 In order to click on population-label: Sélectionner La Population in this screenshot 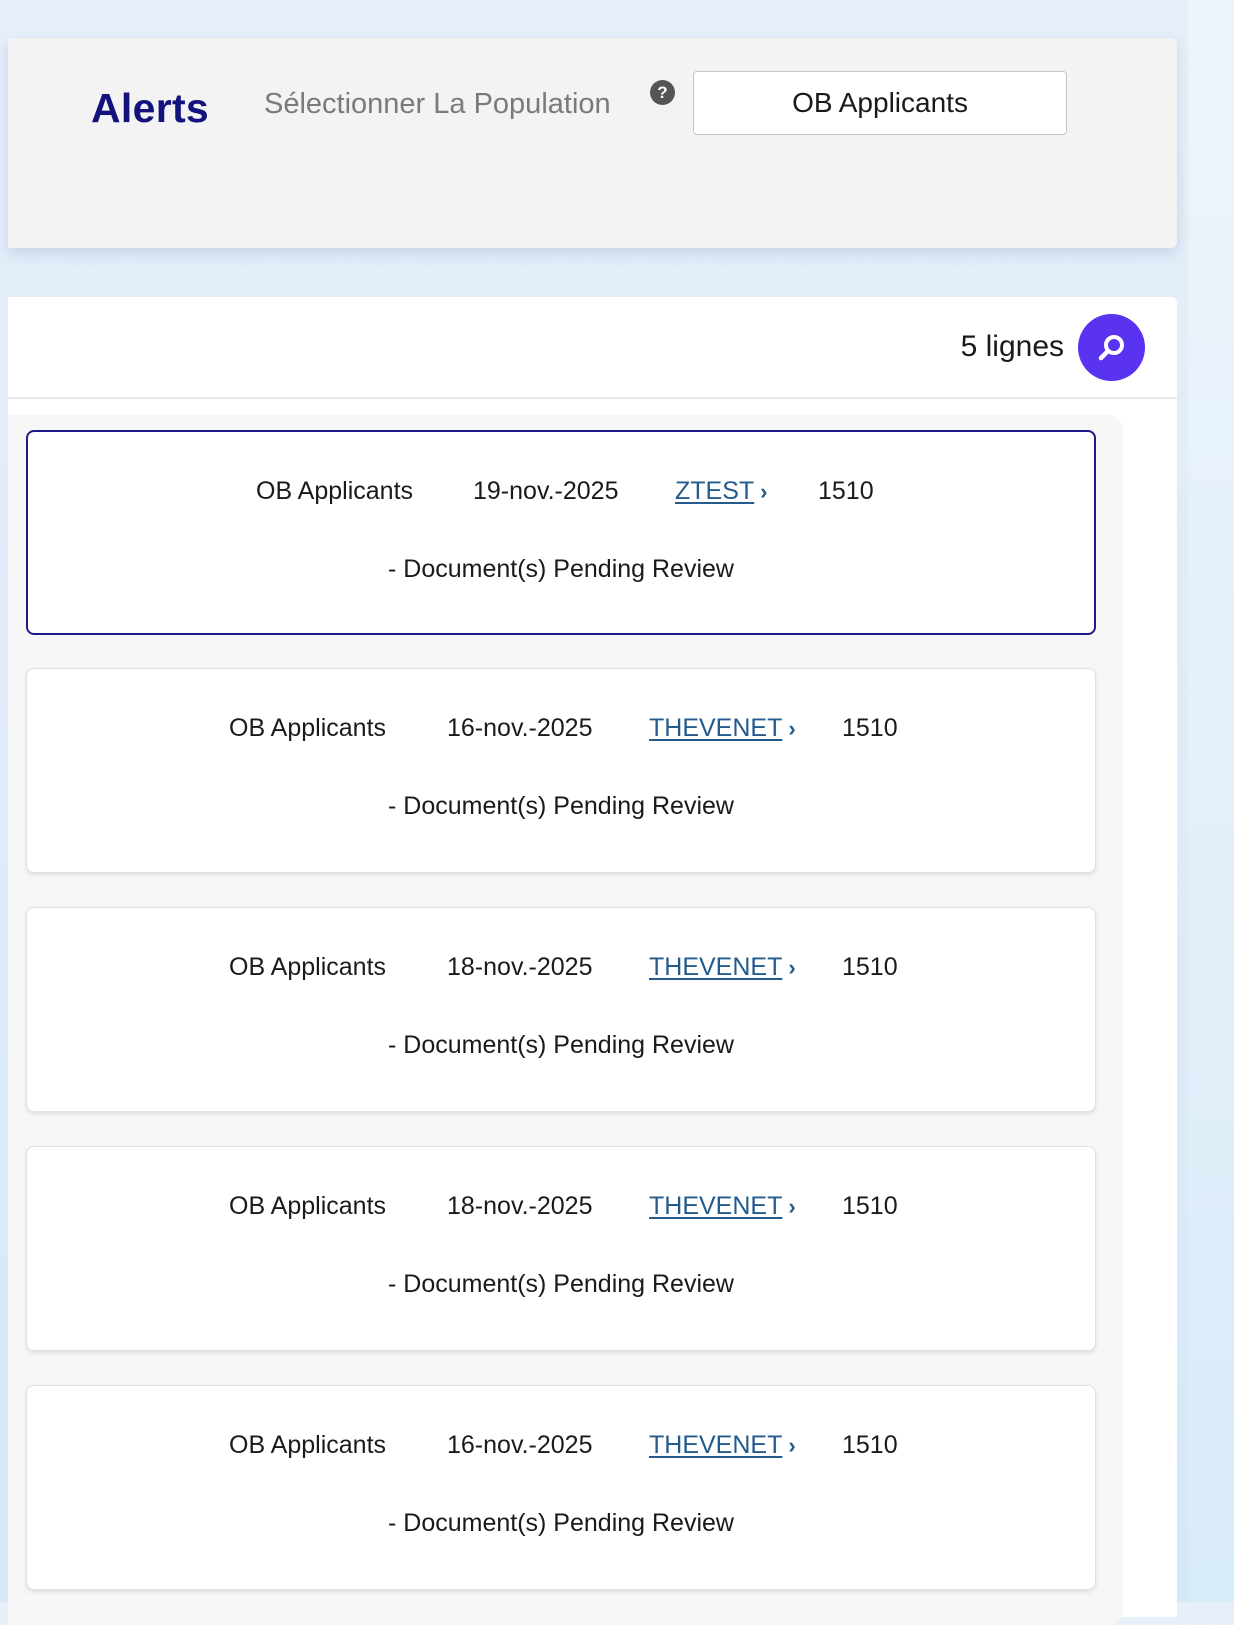, I will do `click(437, 104)`.